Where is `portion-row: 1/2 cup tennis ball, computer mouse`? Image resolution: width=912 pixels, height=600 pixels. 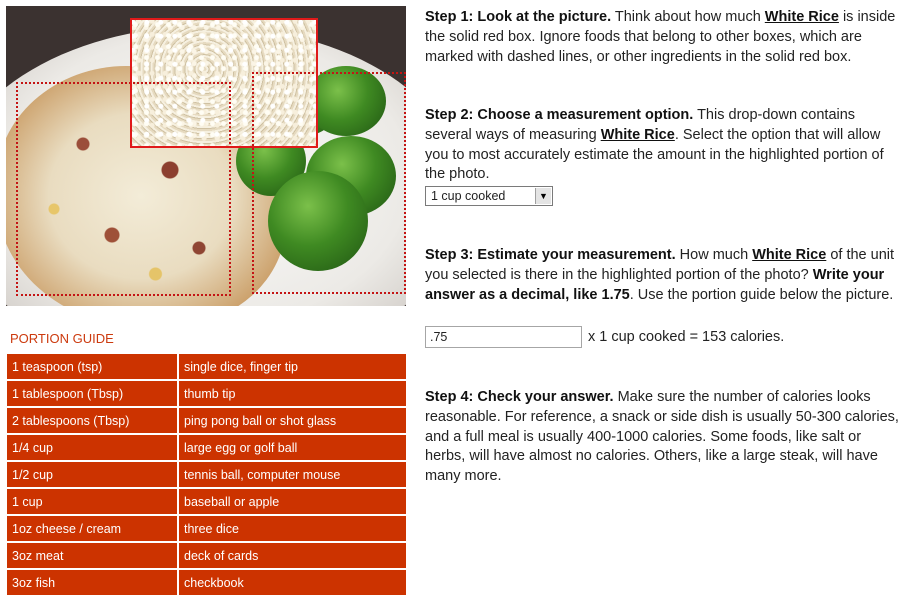
portion-row: 1/2 cup tennis ball, computer mouse is located at coordinates (206, 474).